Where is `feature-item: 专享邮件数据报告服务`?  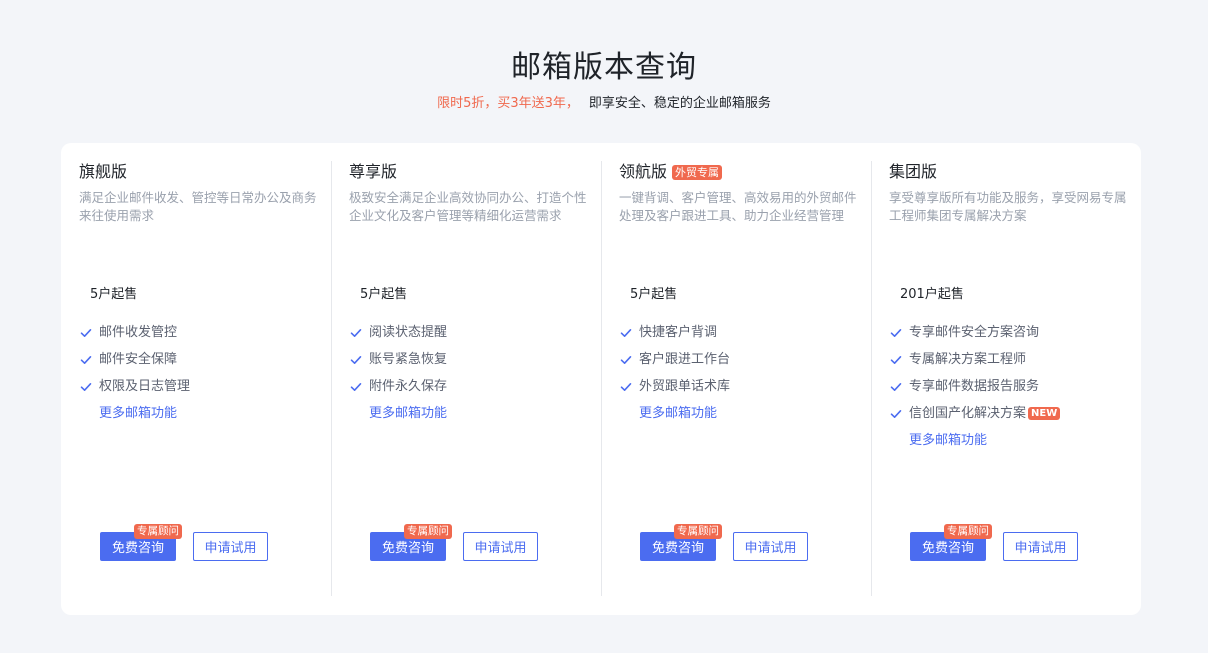 feature-item: 专享邮件数据报告服务 is located at coordinates (974, 386).